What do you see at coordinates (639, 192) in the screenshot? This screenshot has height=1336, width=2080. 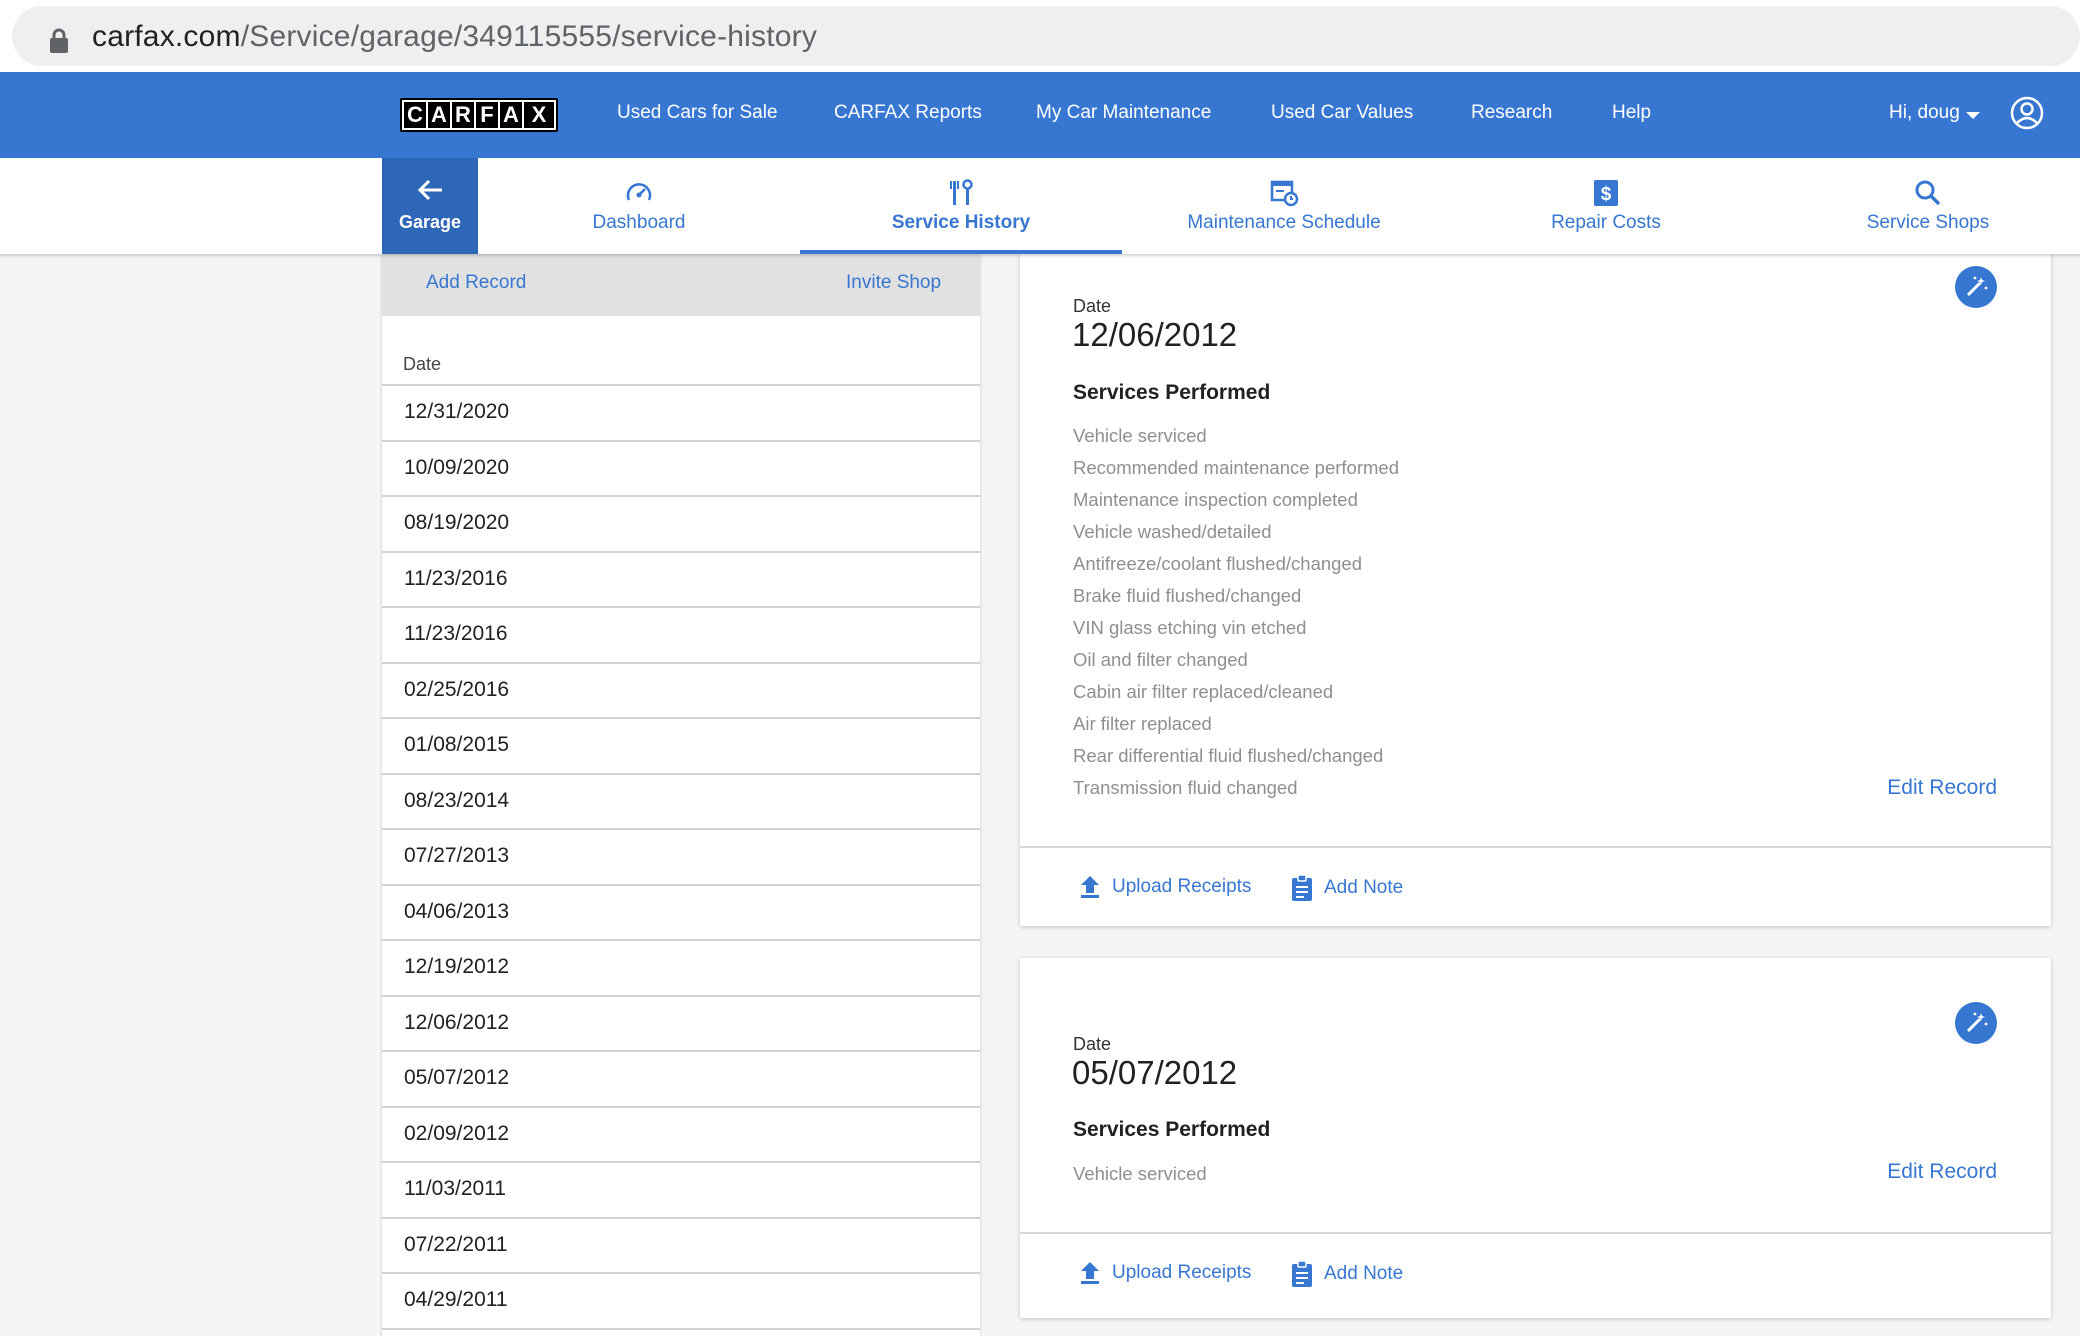 I see `speedometer-icon` at bounding box center [639, 192].